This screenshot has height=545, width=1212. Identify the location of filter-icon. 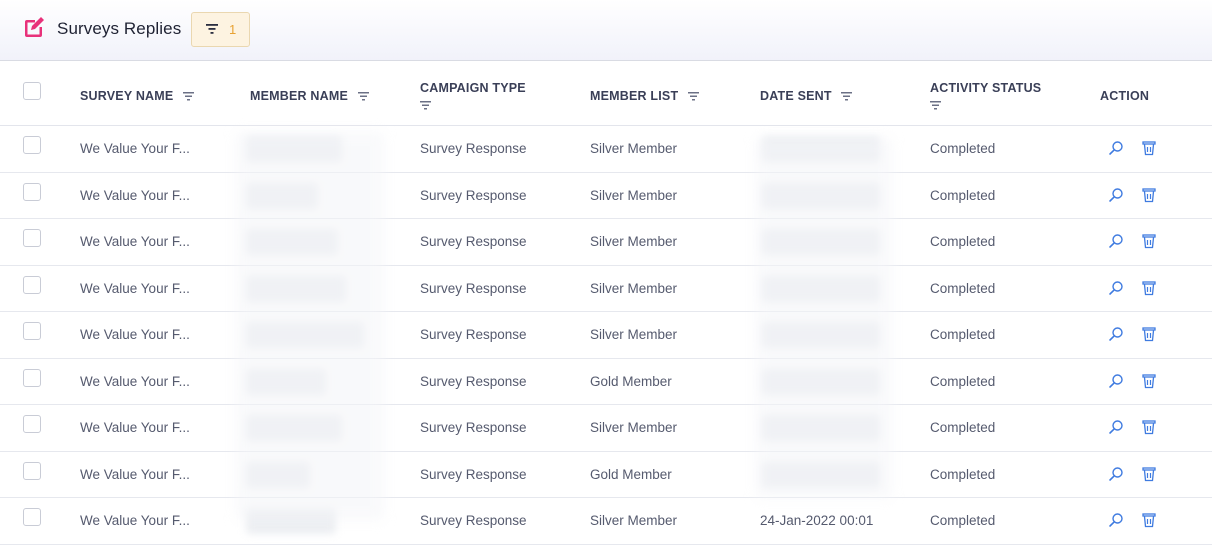
(212, 29).